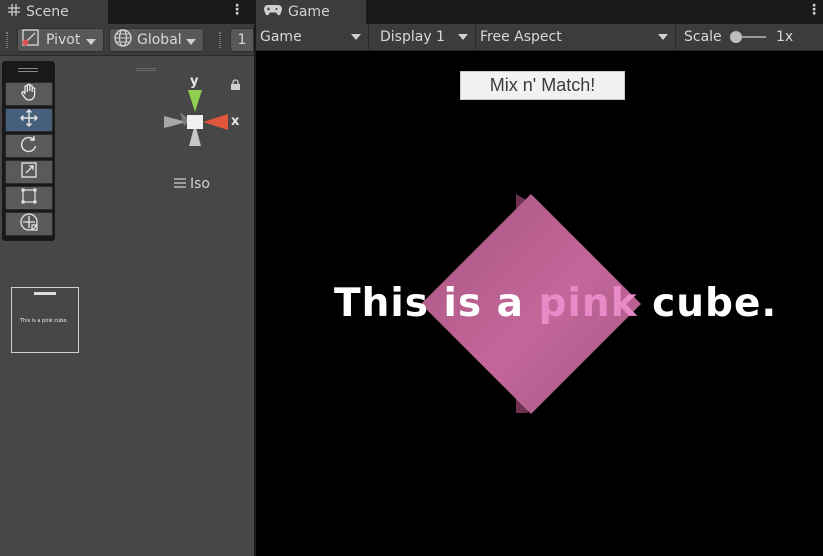  I want to click on gizmo-center-cube, so click(195, 122).